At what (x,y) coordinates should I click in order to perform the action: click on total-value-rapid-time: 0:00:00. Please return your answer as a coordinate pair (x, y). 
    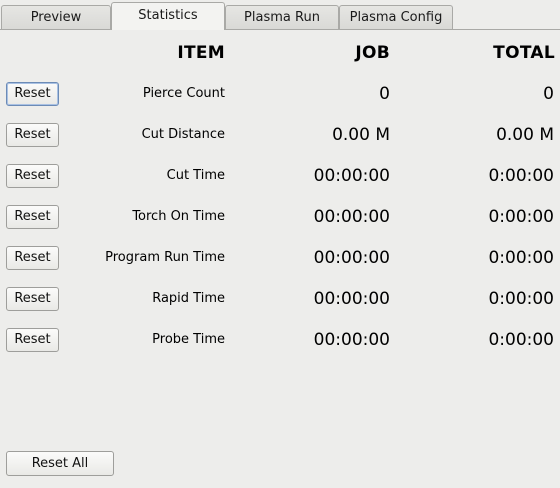
    Looking at the image, I should click on (521, 299).